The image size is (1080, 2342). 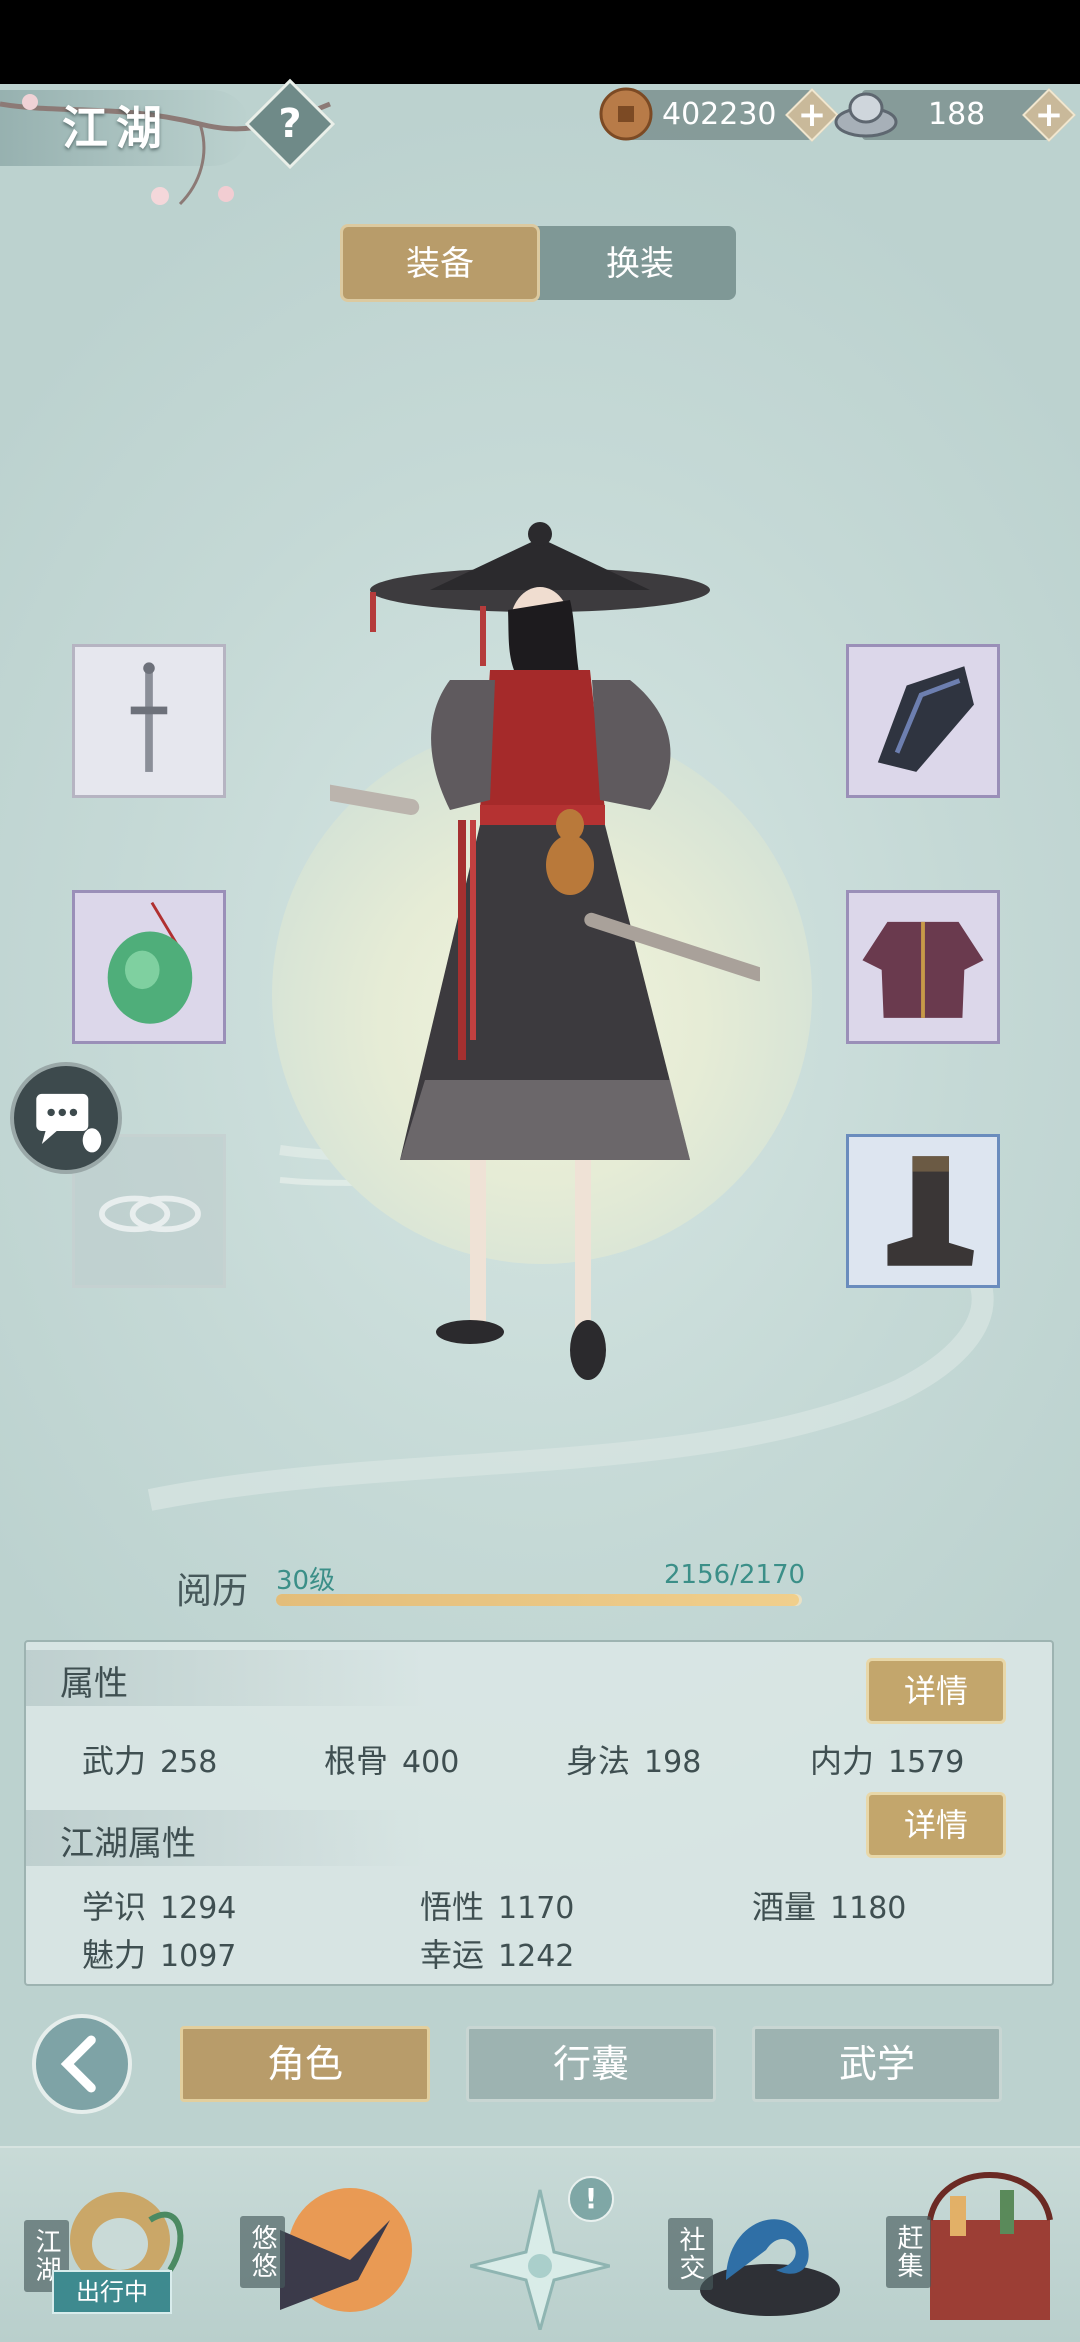 What do you see at coordinates (114, 1761) in the screenshot?
I see `stat-label: 武力` at bounding box center [114, 1761].